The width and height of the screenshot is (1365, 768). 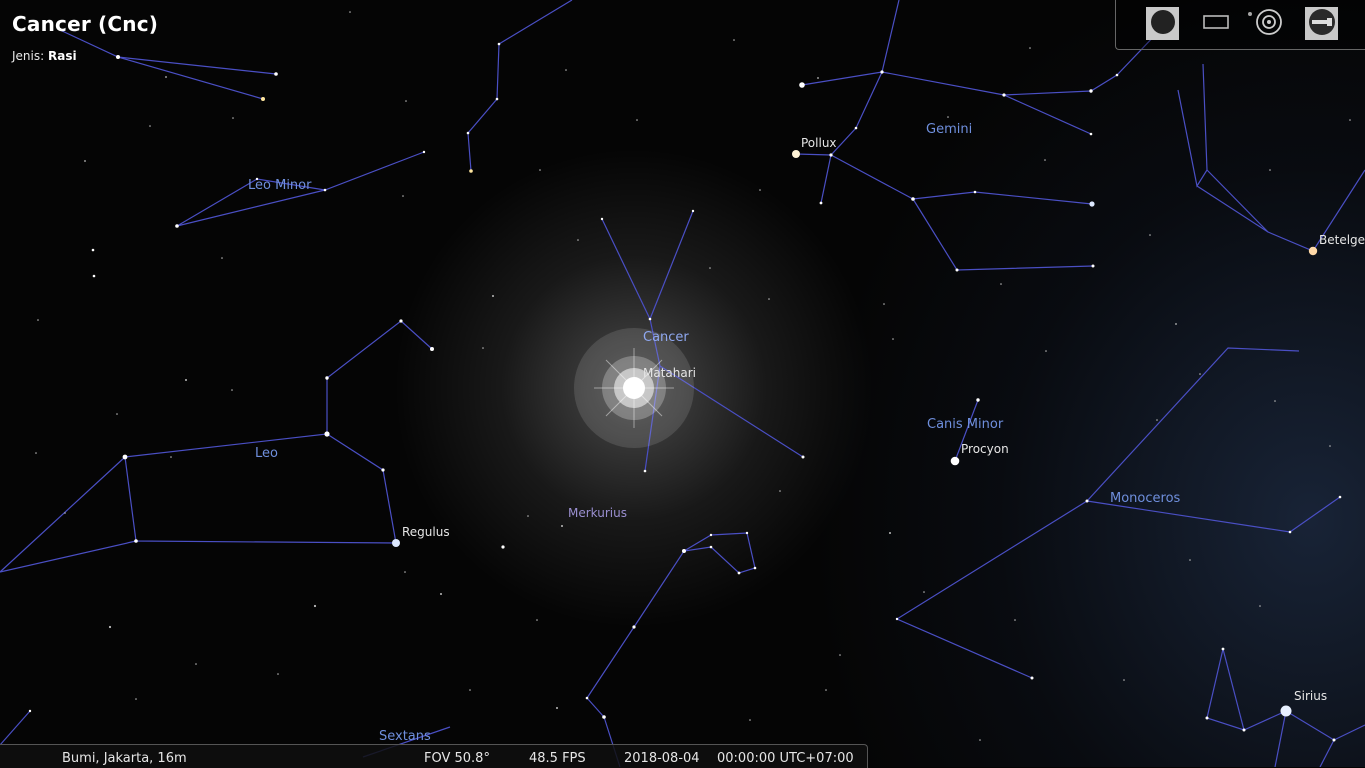 What do you see at coordinates (279, 185) in the screenshot?
I see `constellation-label-leo-minor: Leo Minor` at bounding box center [279, 185].